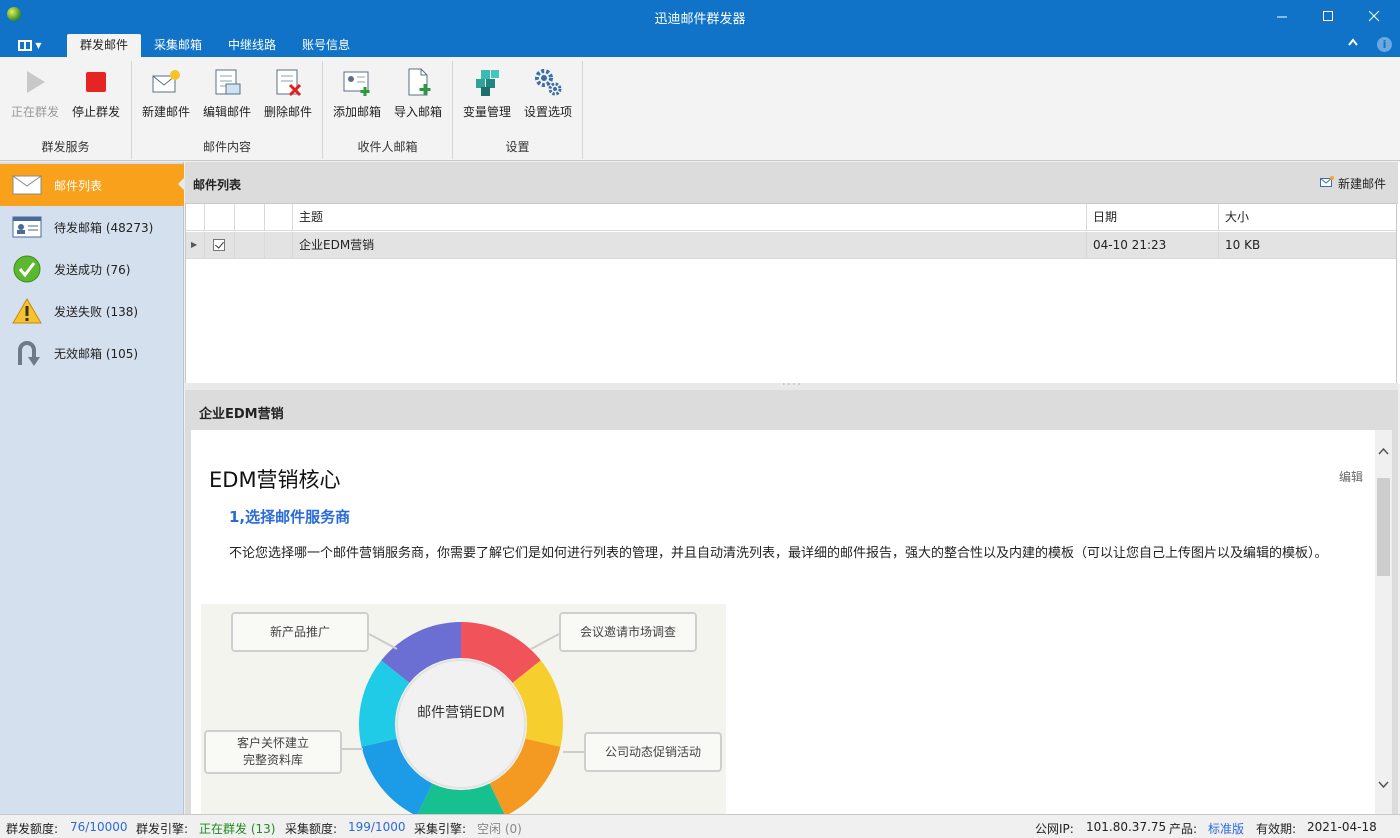 The height and width of the screenshot is (838, 1400). Describe the element at coordinates (104, 45) in the screenshot. I see `tab-mass-mail: 群发邮件` at that location.